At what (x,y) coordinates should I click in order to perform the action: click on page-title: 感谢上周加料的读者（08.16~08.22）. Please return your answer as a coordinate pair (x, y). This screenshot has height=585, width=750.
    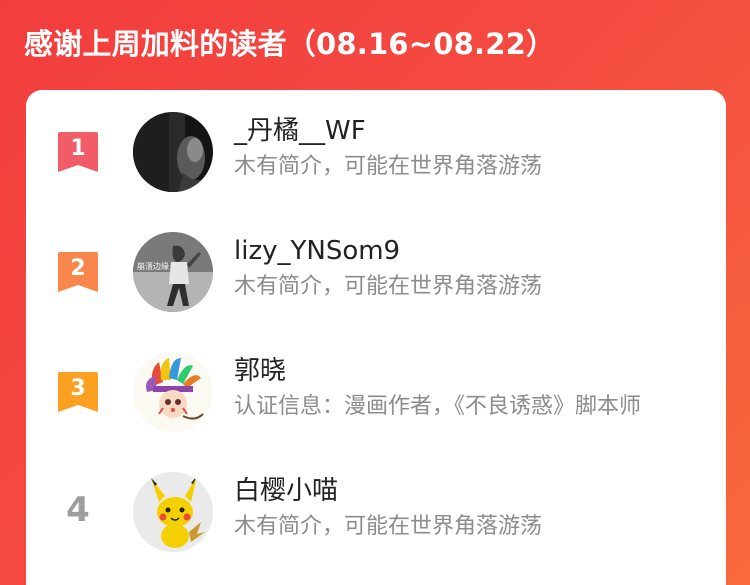
    Looking at the image, I should click on (290, 44).